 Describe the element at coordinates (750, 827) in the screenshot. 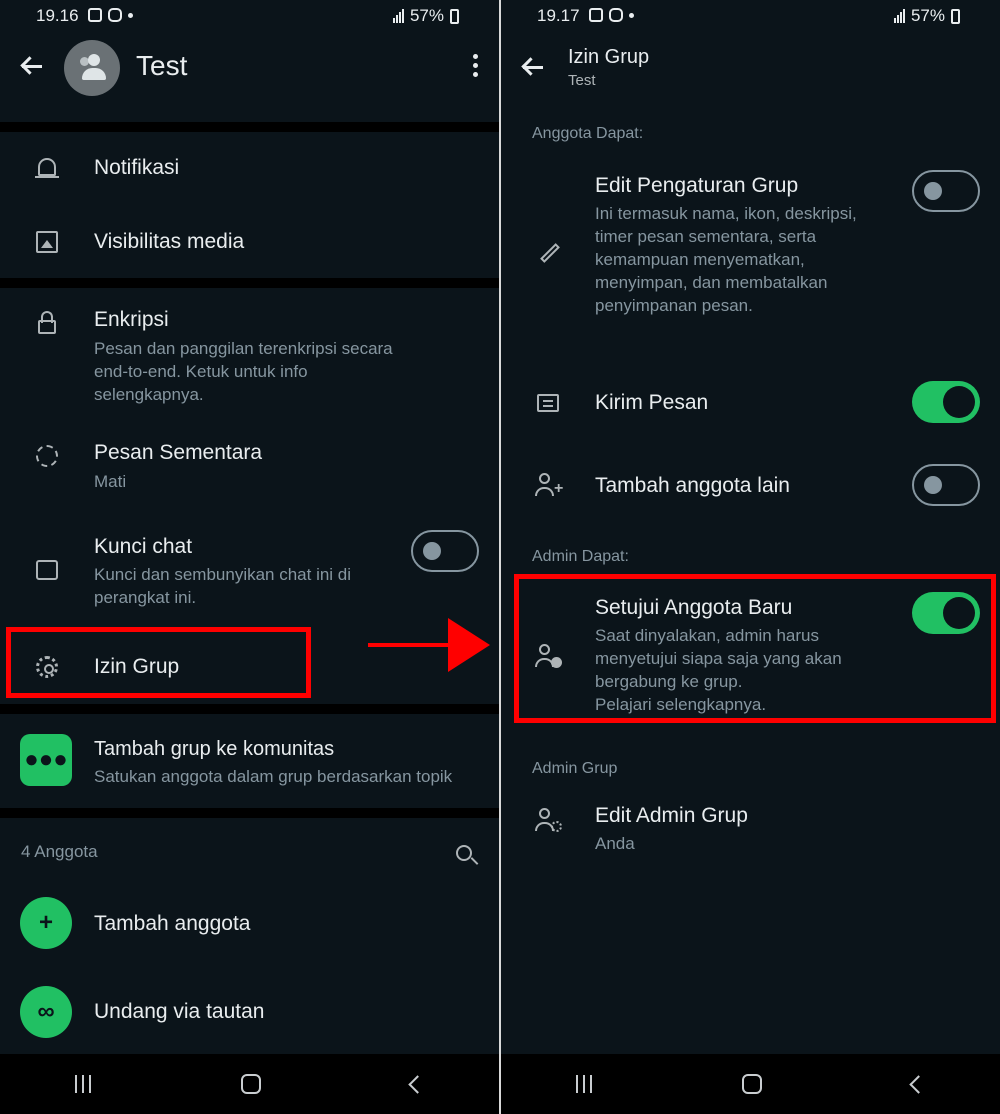

I see `row-edit-admin: Edit Admin Grup Anda` at that location.